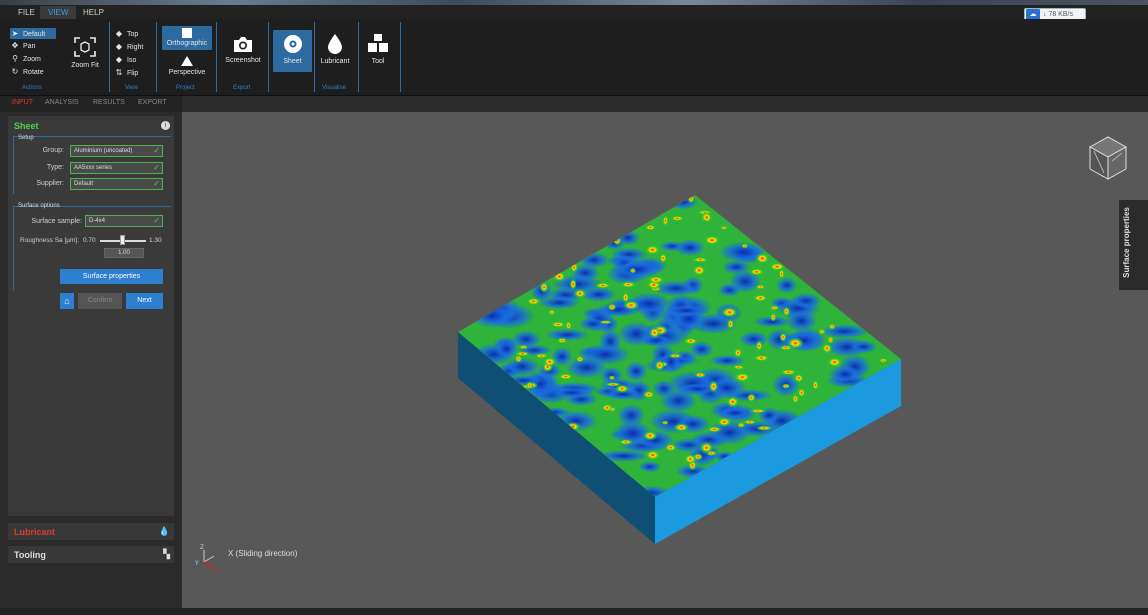  What do you see at coordinates (26, 12) in the screenshot?
I see `menu-file: FILE` at bounding box center [26, 12].